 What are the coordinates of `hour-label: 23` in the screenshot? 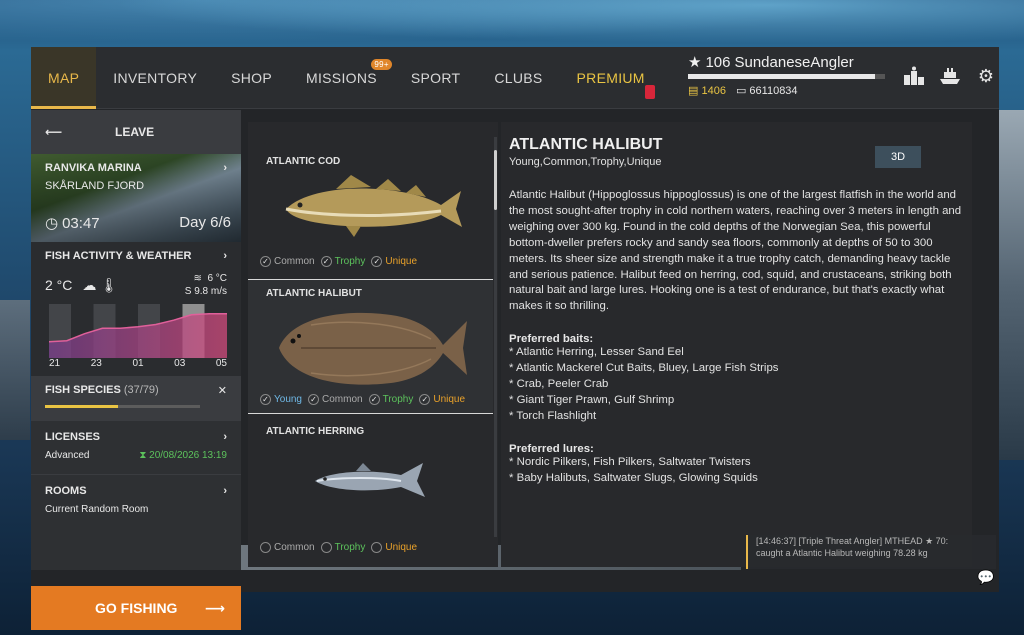 It's located at (96, 363).